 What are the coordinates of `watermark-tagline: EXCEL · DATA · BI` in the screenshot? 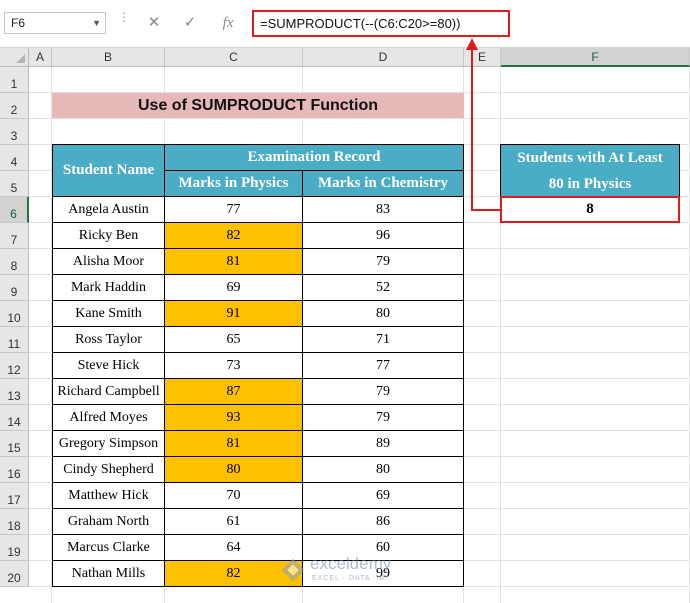 It's located at (350, 578).